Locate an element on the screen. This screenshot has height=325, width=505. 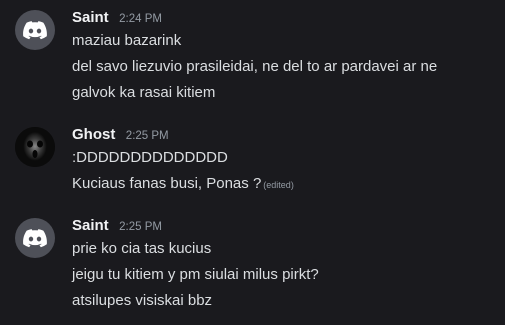
message-text: Kuciaus fanas busi, Ponas ? (edited) is located at coordinates (183, 183).